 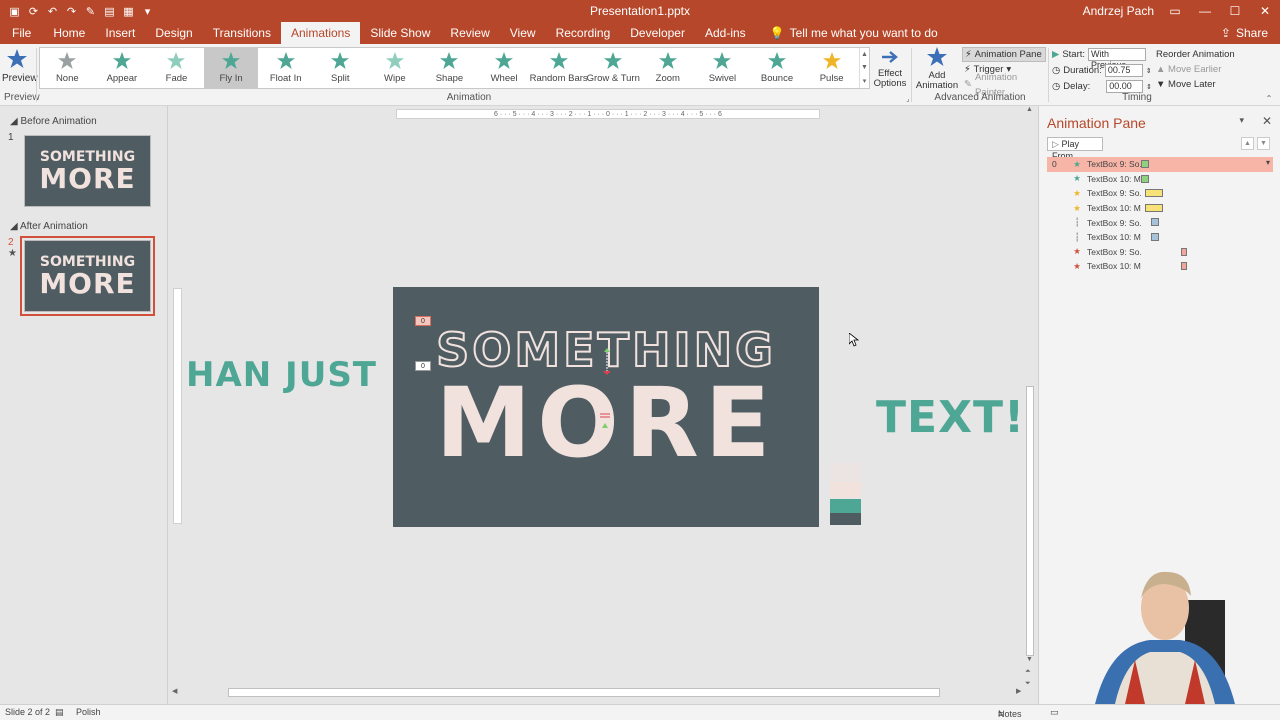 I want to click on start-dropdown: With Previous, so click(x=1117, y=59).